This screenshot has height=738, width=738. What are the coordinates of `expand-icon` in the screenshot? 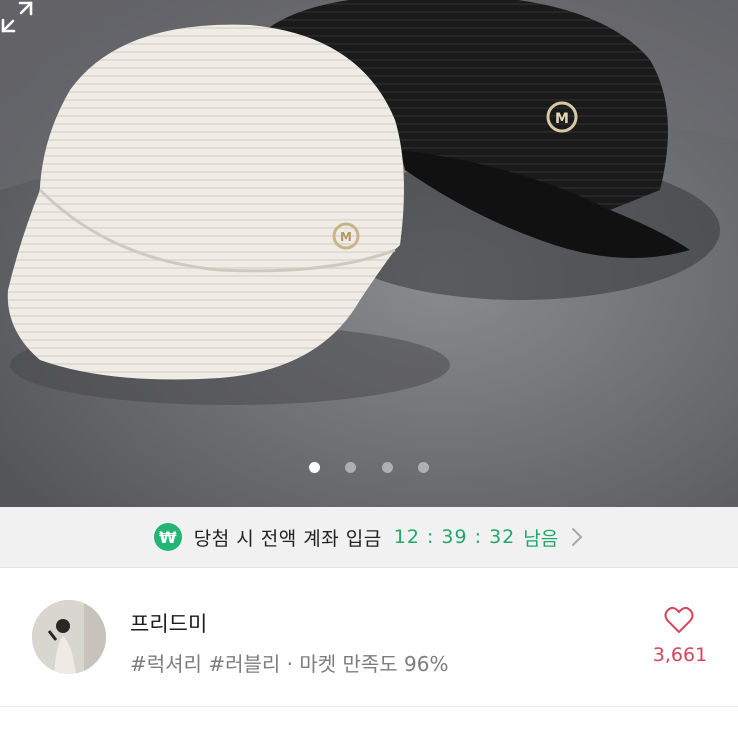 It's located at (17, 17).